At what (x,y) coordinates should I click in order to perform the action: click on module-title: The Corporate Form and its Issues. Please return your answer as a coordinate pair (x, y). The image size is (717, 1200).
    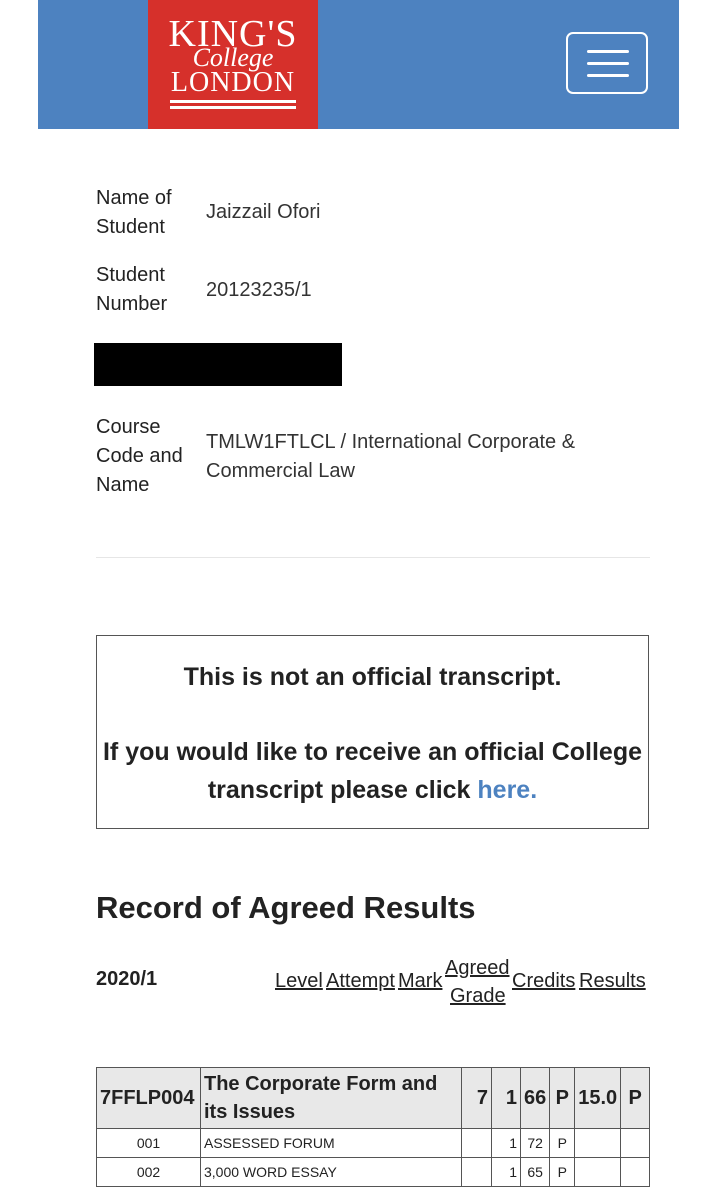
    Looking at the image, I should click on (331, 1098).